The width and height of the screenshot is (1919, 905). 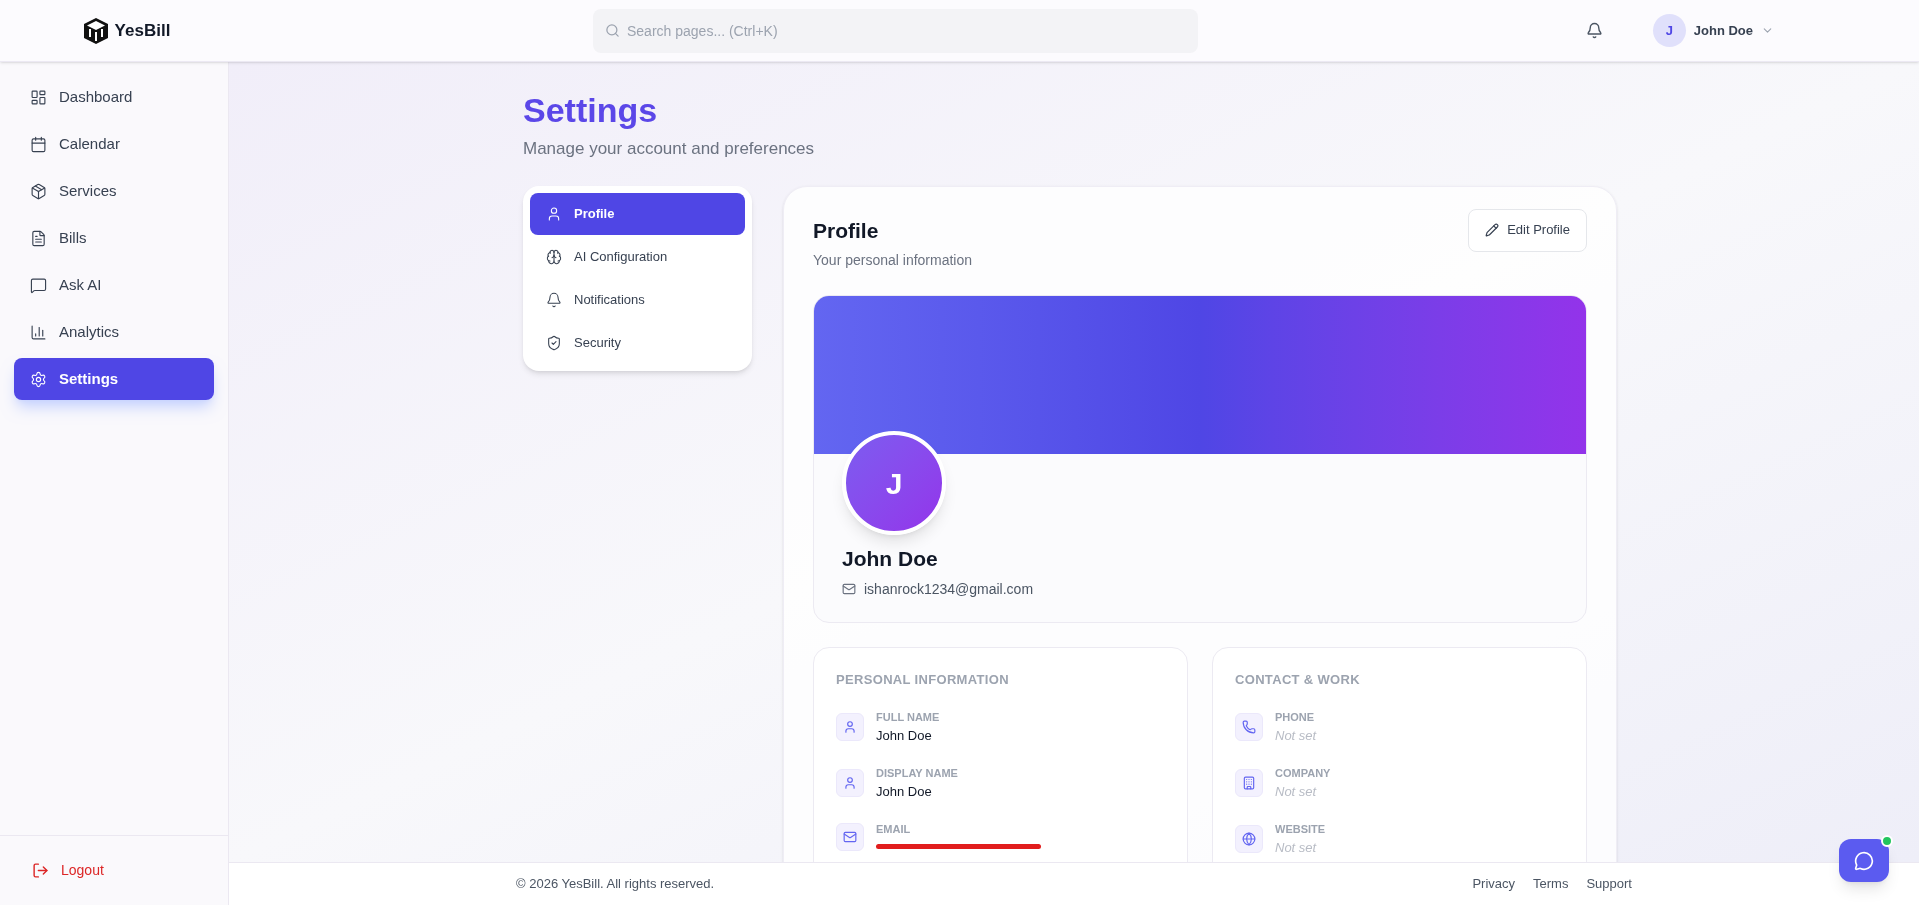 I want to click on phone-icon, so click(x=1249, y=727).